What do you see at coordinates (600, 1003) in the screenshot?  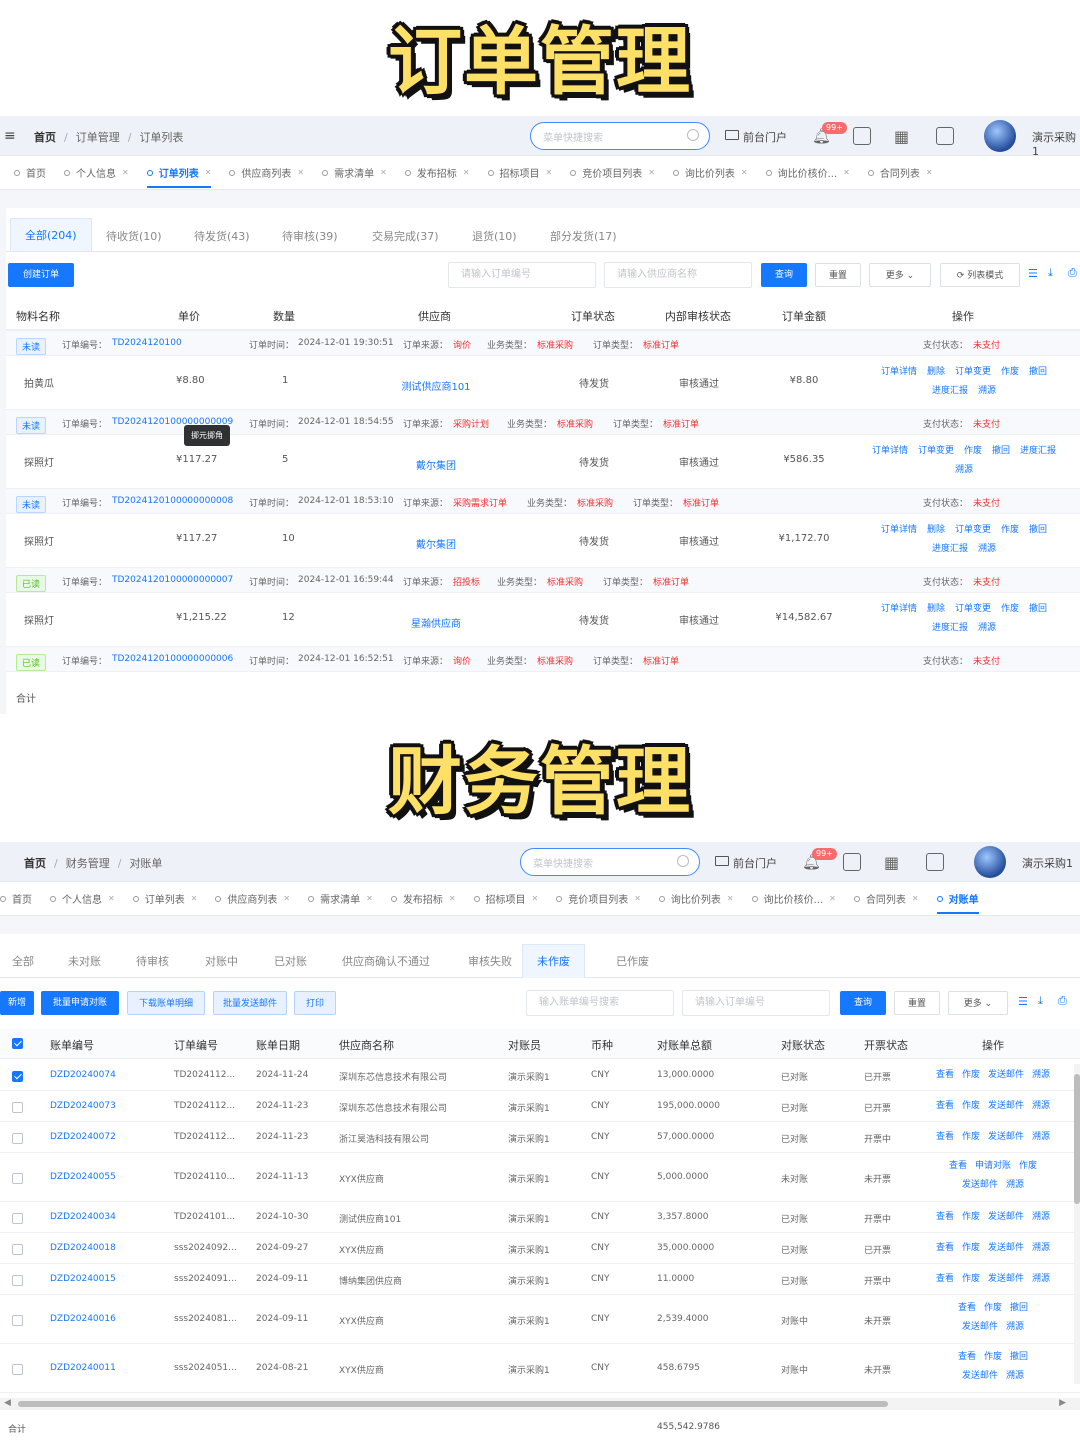 I see `bill-no-input: 输入账单编号搜索` at bounding box center [600, 1003].